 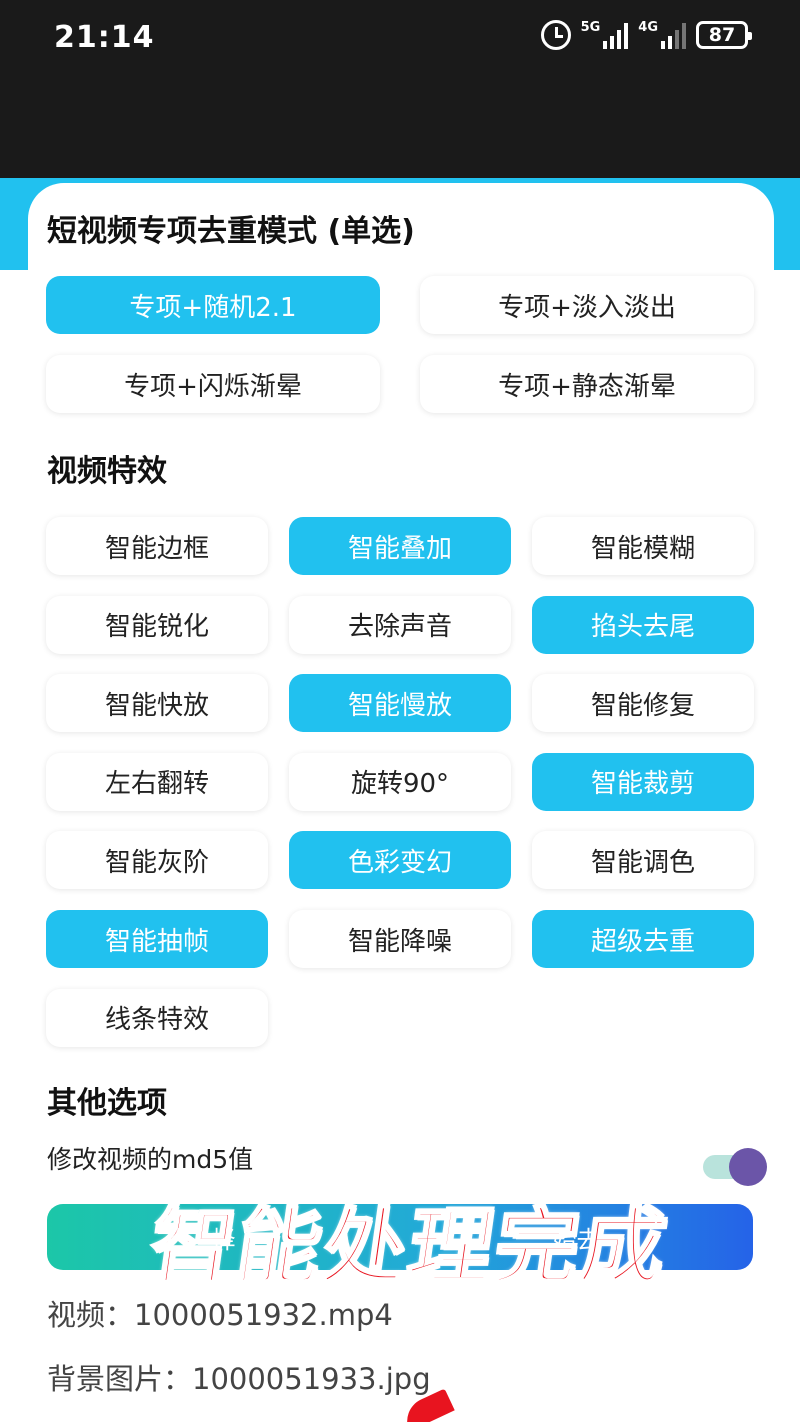 I want to click on background-image-line: 背景图片：1000051933.jpg, so click(x=239, y=1379).